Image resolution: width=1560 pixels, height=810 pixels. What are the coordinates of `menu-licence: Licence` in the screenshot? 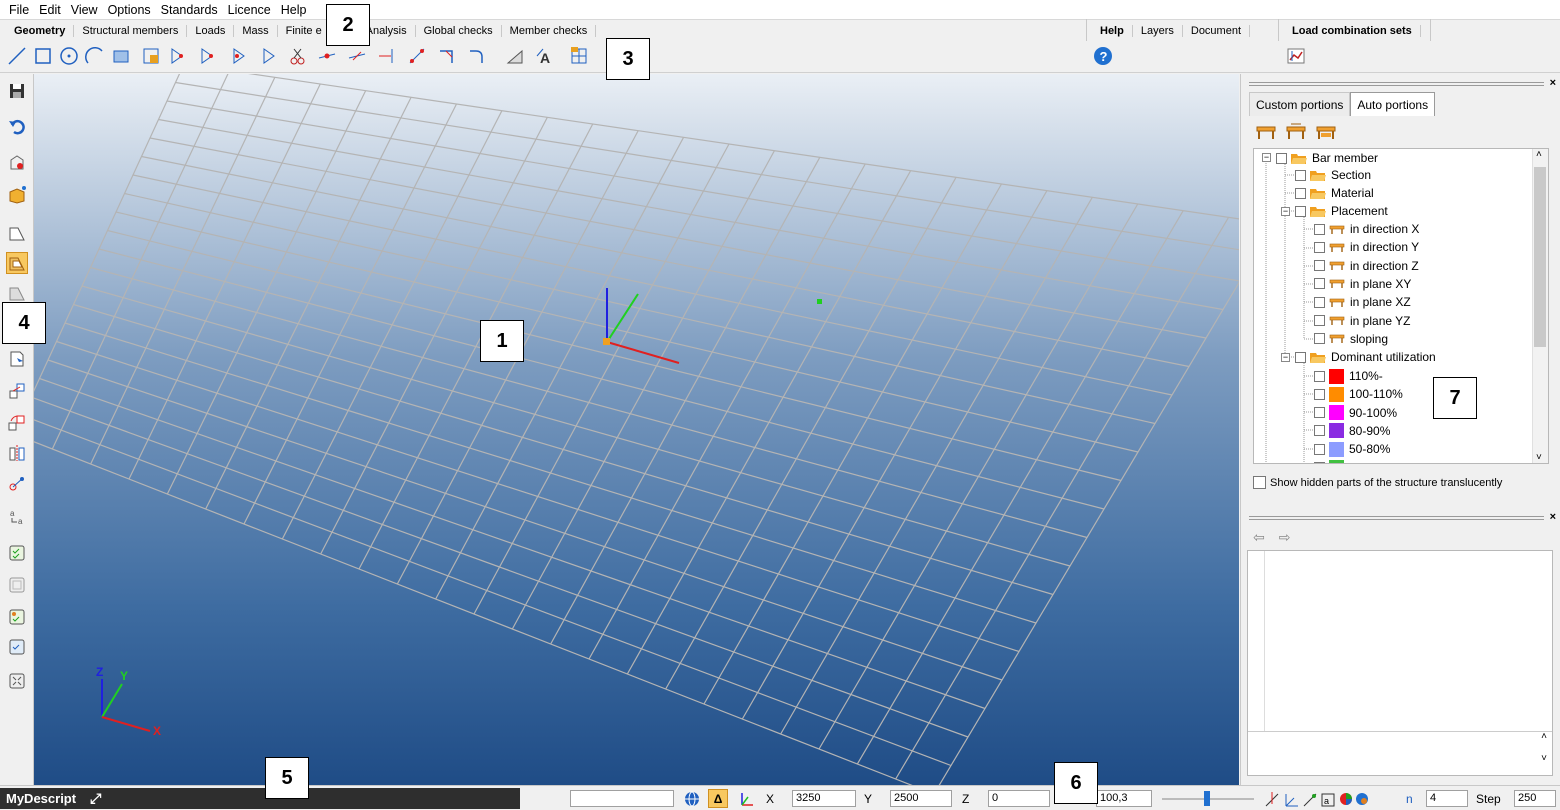 It's located at (249, 10).